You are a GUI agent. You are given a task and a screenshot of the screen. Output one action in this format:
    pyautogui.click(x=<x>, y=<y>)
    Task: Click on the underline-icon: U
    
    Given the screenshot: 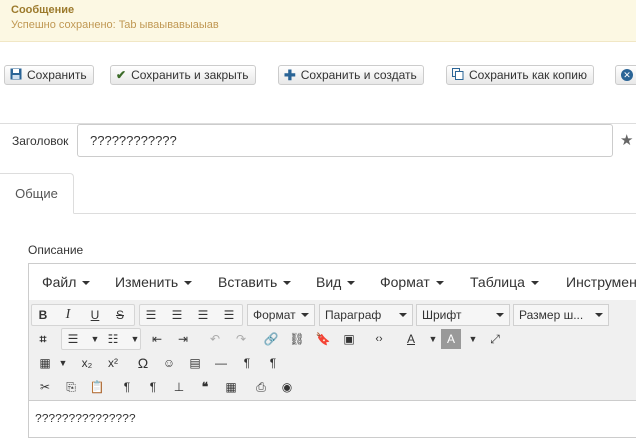 What is the action you would take?
    pyautogui.click(x=95, y=315)
    